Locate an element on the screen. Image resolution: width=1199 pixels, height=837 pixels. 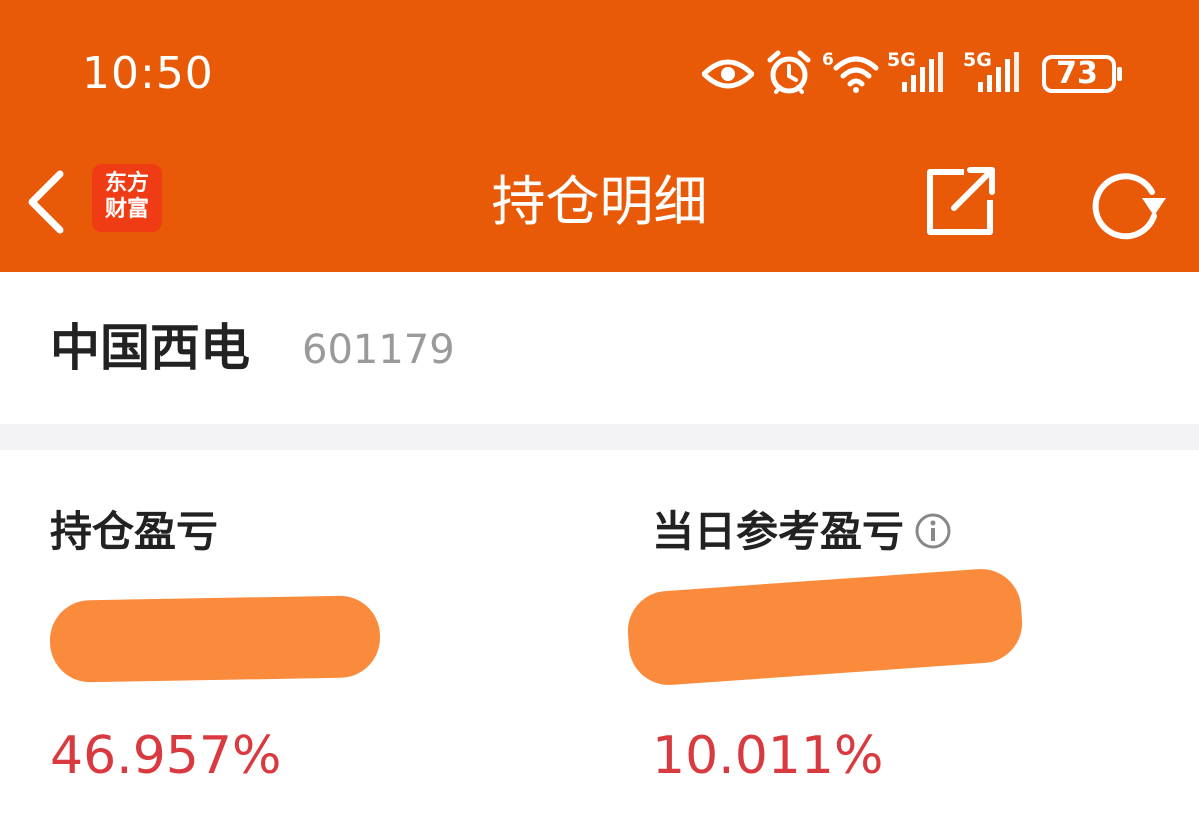
refresh-button is located at coordinates (1128, 204).